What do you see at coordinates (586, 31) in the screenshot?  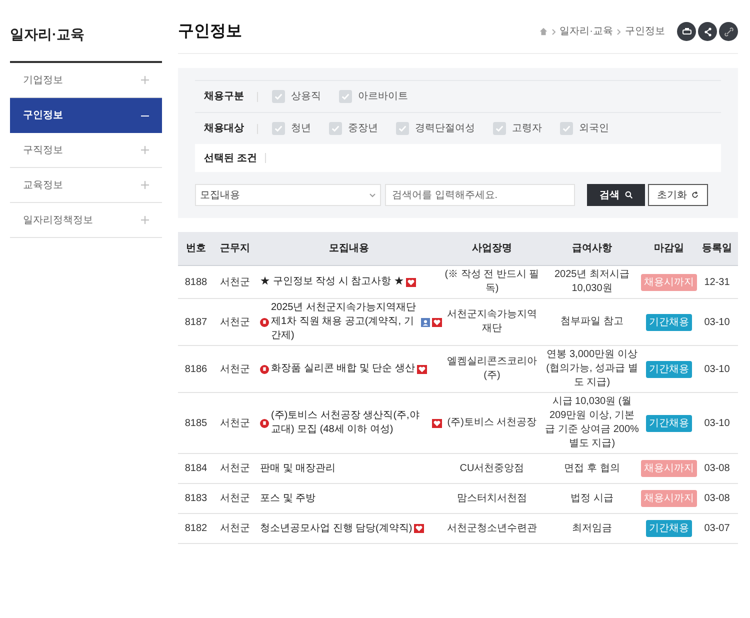 I see `breadcrumb-link: 일자리·교육` at bounding box center [586, 31].